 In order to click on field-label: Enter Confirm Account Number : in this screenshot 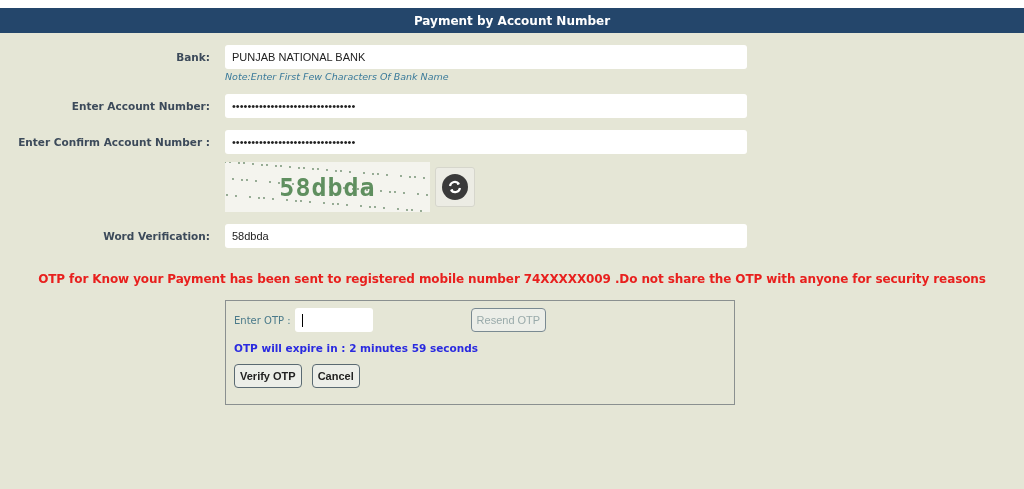, I will do `click(113, 141)`.